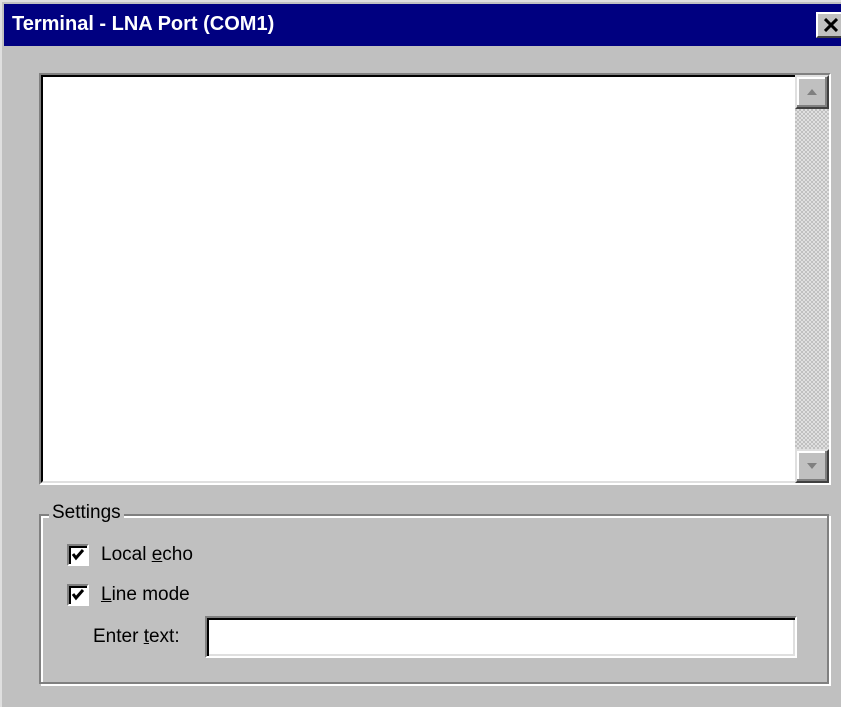 Image resolution: width=841 pixels, height=707 pixels. What do you see at coordinates (136, 636) in the screenshot?
I see `enter-text-label: Enter text:` at bounding box center [136, 636].